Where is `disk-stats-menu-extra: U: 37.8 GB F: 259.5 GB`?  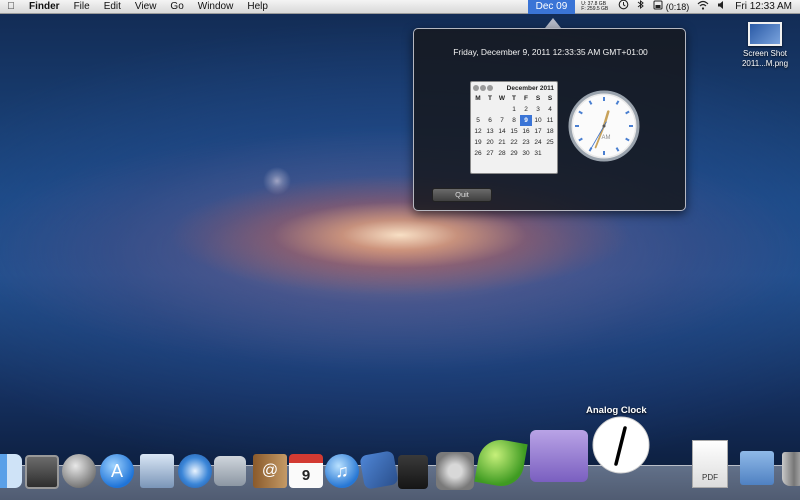
disk-stats-menu-extra: U: 37.8 GB F: 259.5 GB is located at coordinates (595, 6).